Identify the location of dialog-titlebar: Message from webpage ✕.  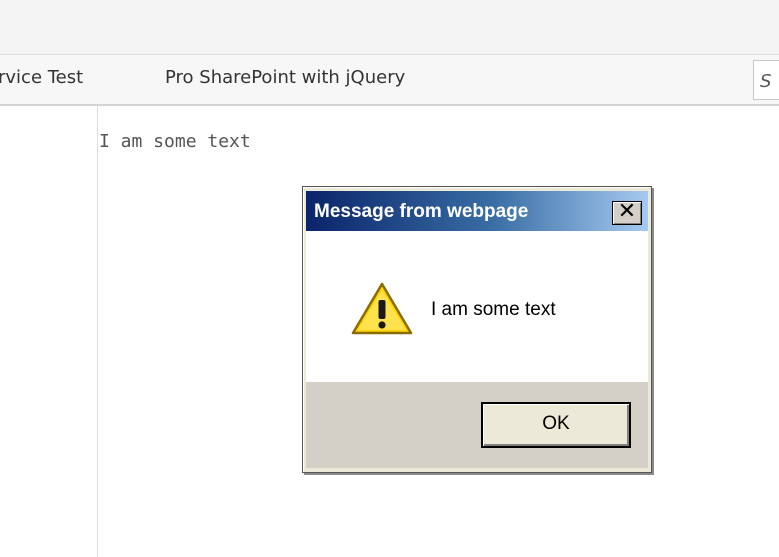
(477, 211).